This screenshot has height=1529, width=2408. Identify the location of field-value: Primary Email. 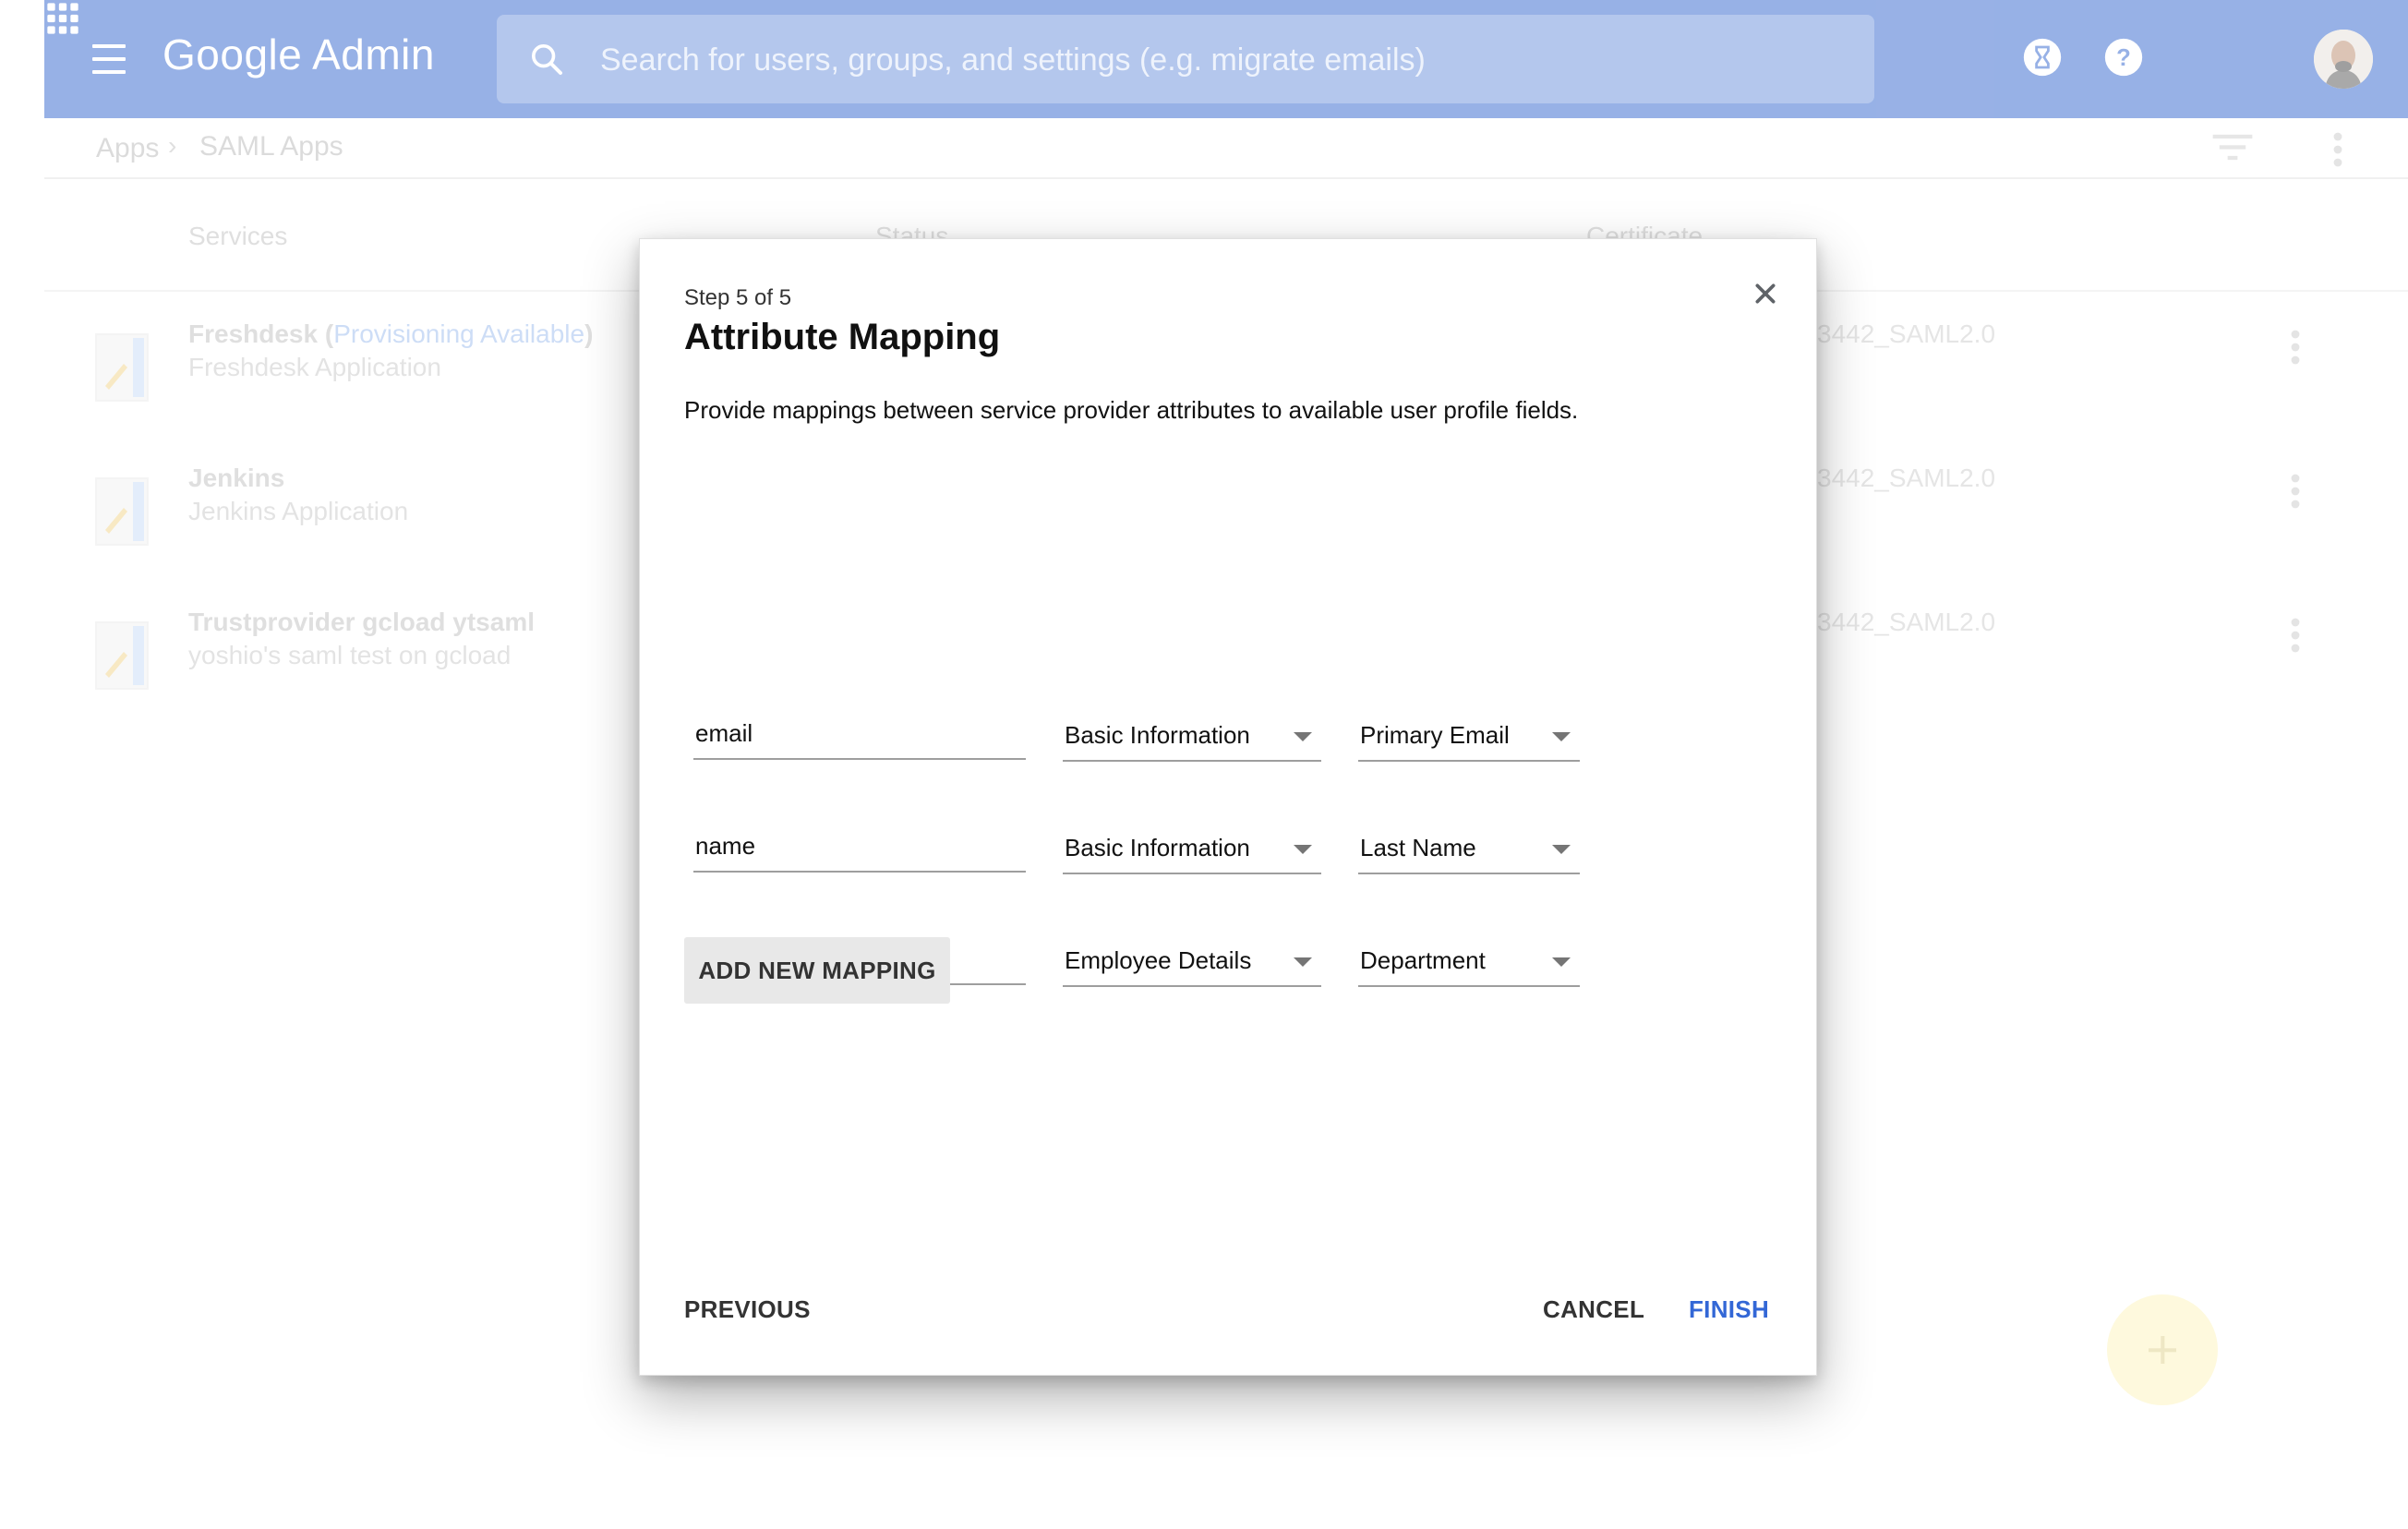
(1435, 735).